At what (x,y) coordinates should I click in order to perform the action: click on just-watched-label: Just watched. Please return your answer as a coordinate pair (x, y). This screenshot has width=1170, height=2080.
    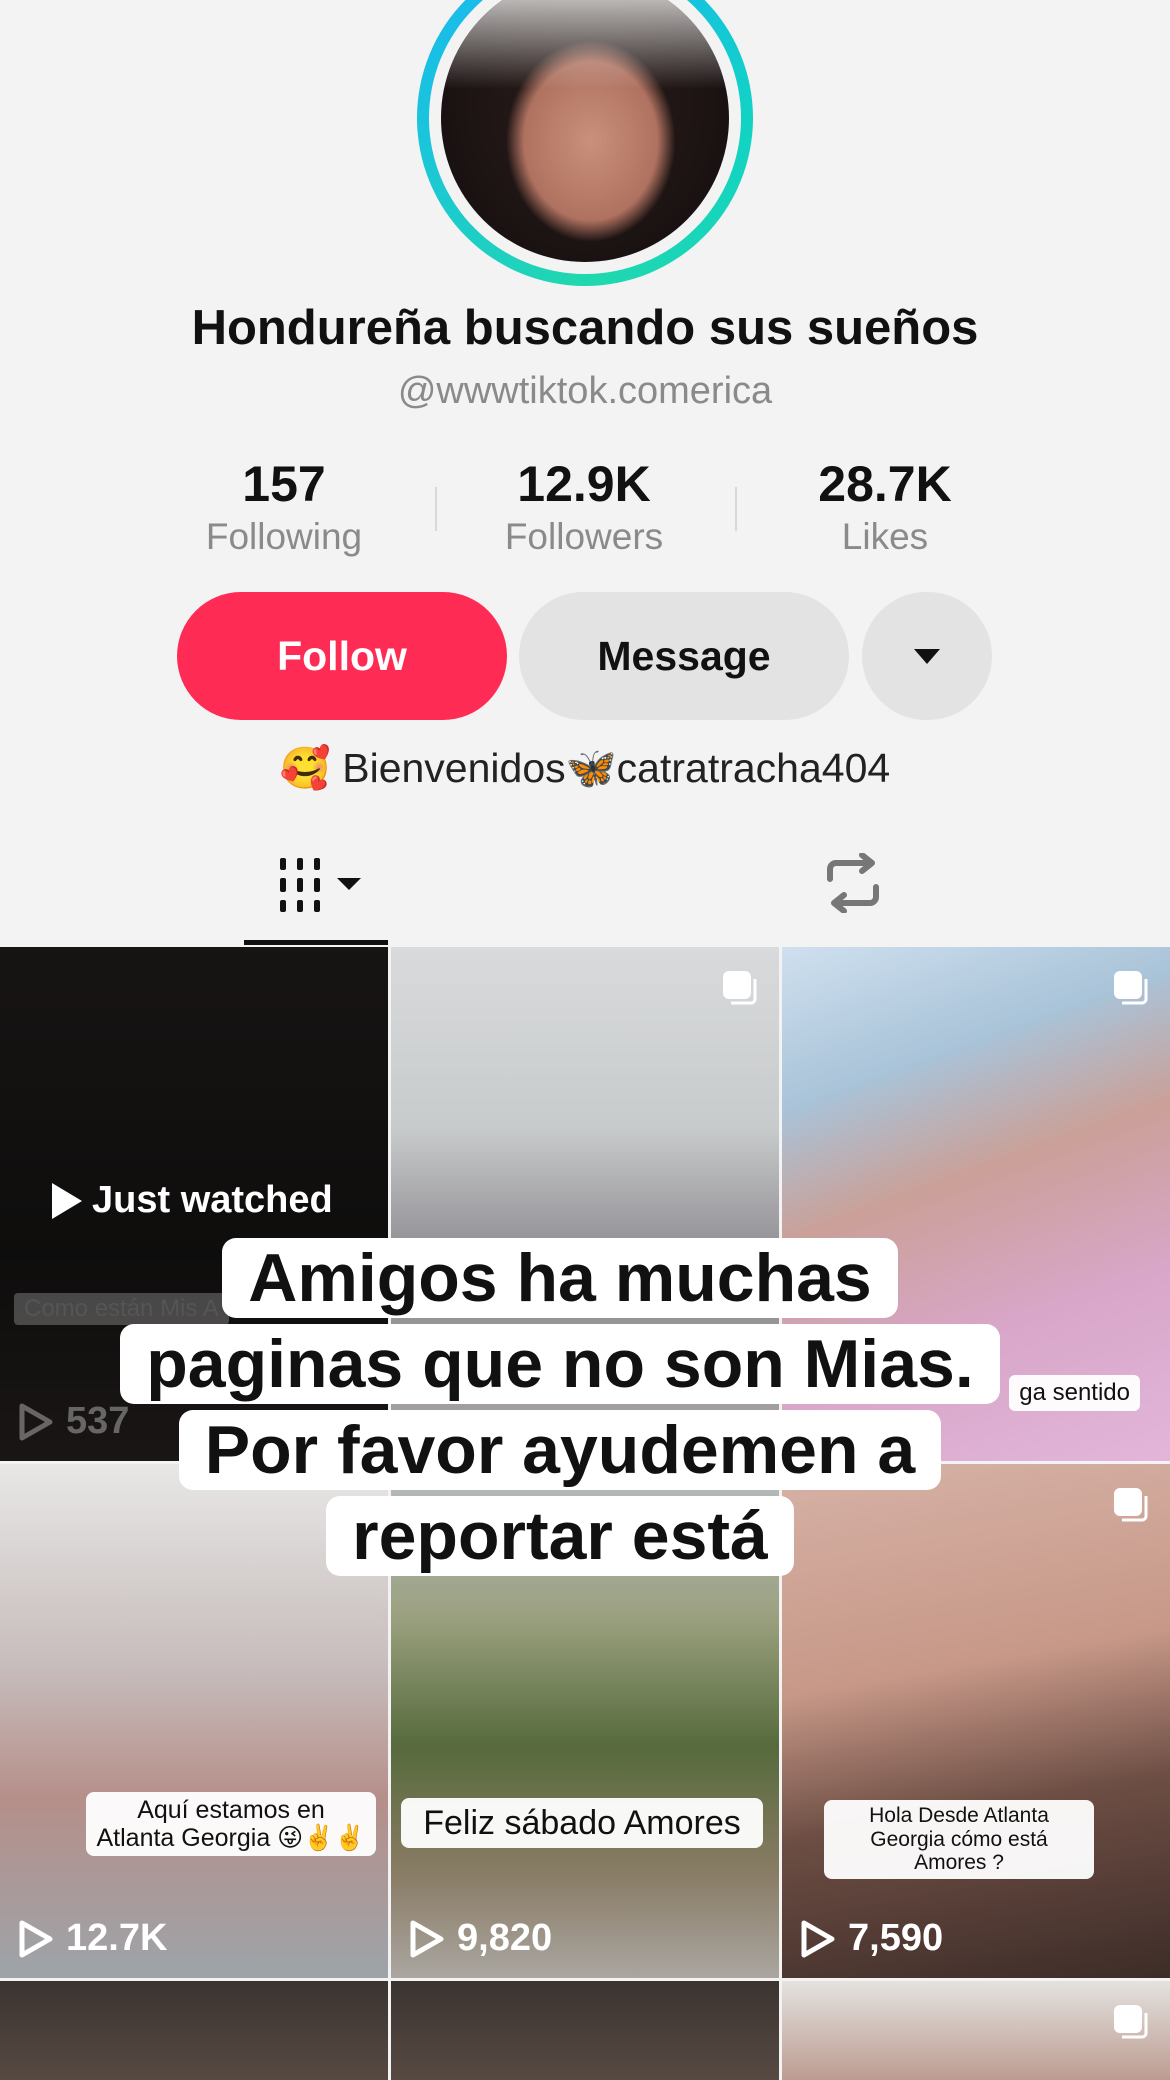
    Looking at the image, I should click on (212, 1200).